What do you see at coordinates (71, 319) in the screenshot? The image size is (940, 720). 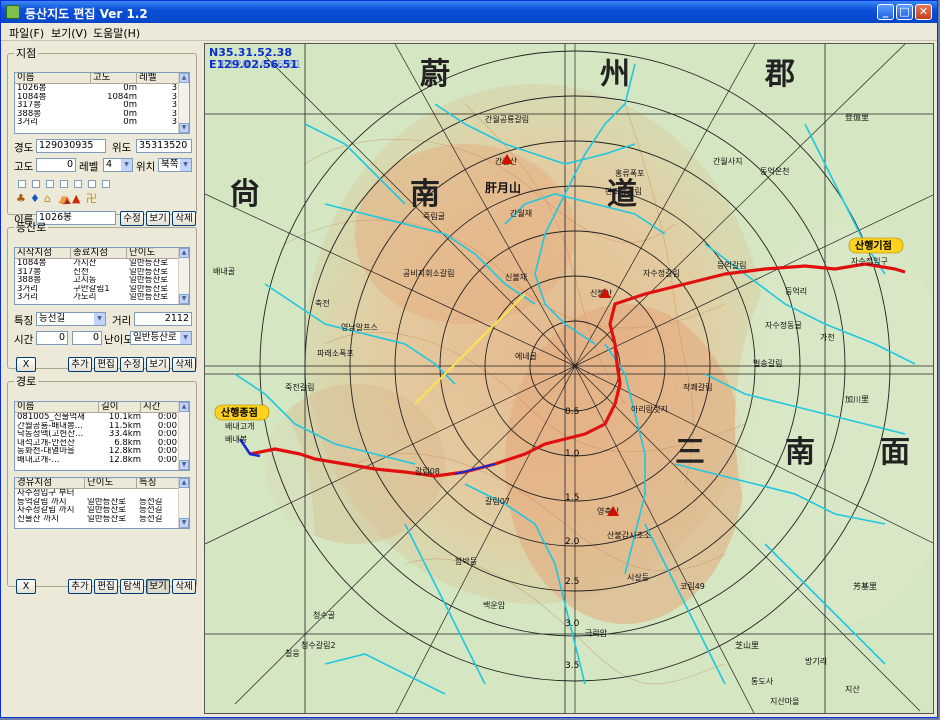 I see `feature-select: 능선길 ▼` at bounding box center [71, 319].